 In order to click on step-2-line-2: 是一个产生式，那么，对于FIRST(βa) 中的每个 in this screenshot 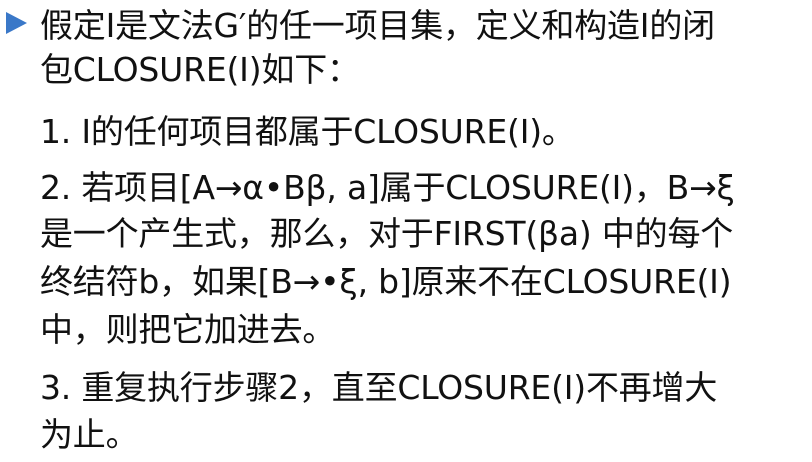, I will do `click(387, 233)`.